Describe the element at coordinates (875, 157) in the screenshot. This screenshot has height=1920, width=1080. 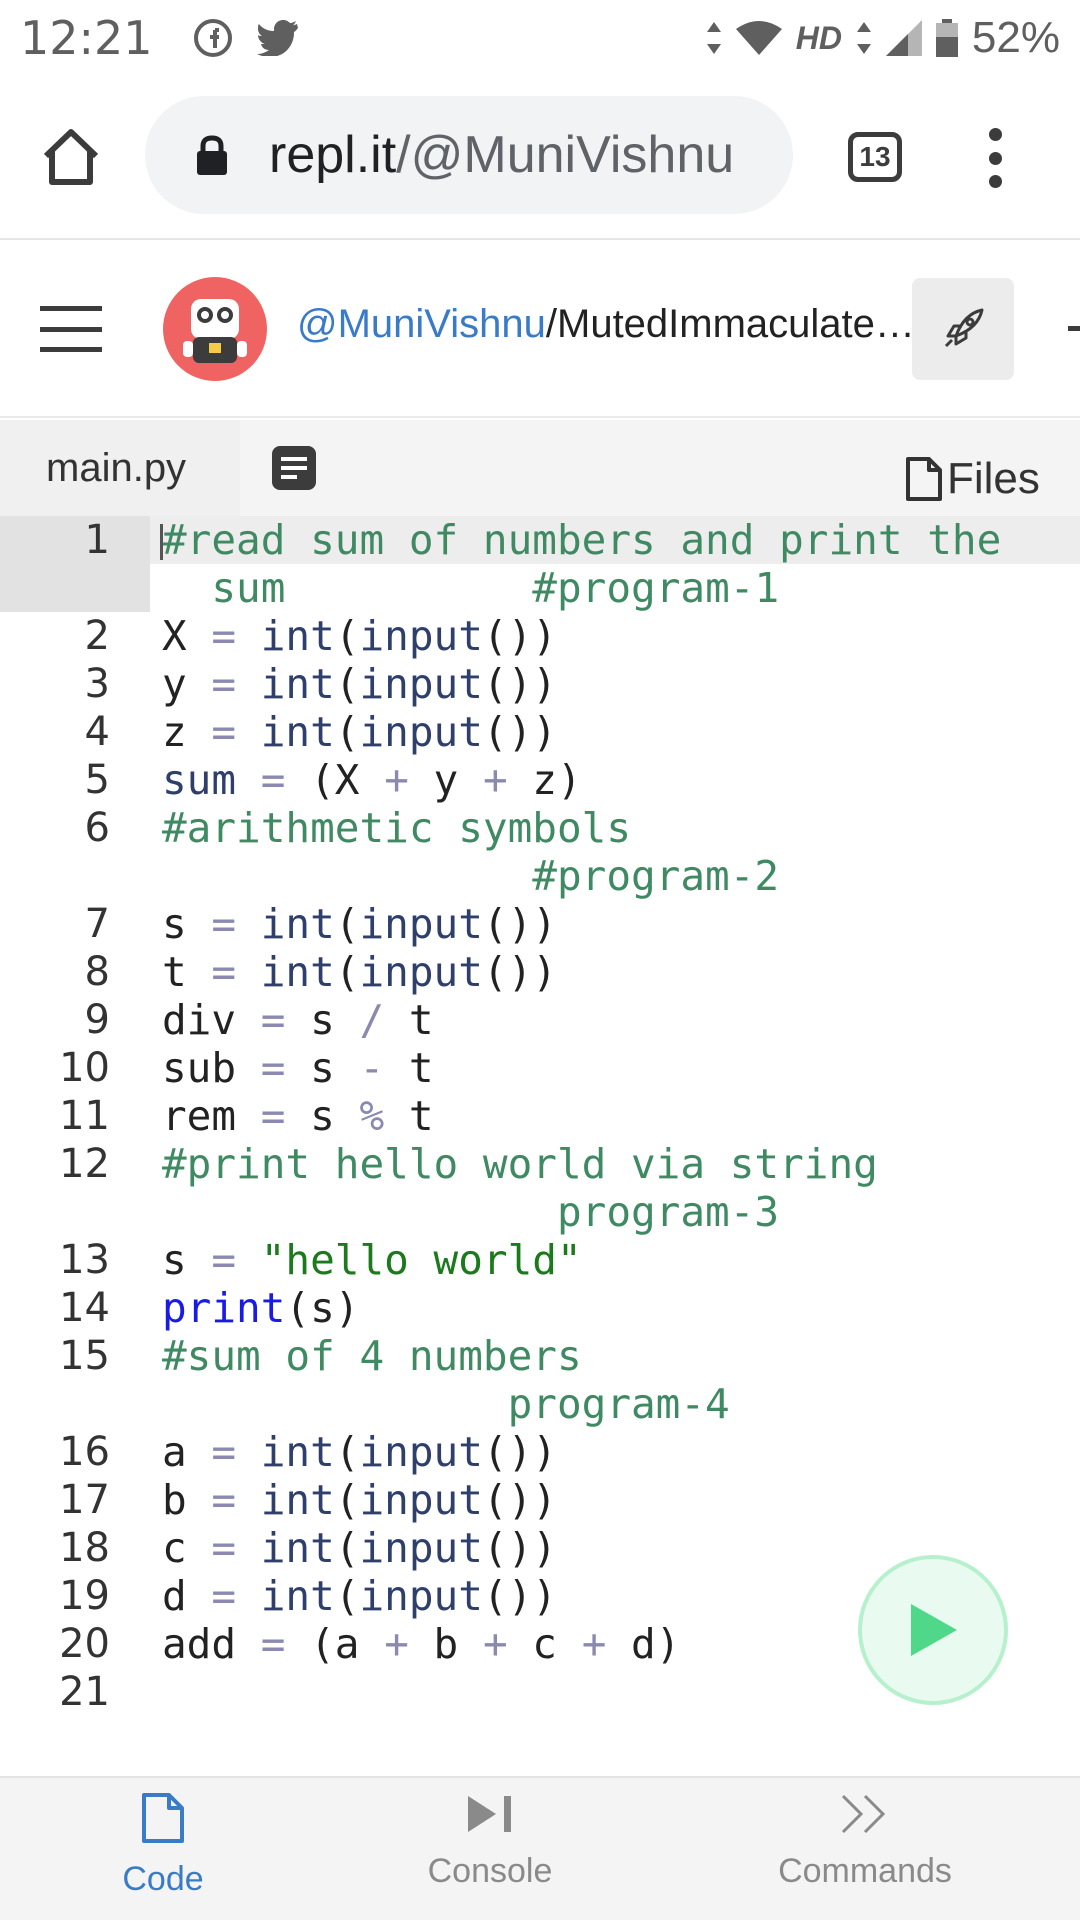
I see `tab-switcher-button: 13` at that location.